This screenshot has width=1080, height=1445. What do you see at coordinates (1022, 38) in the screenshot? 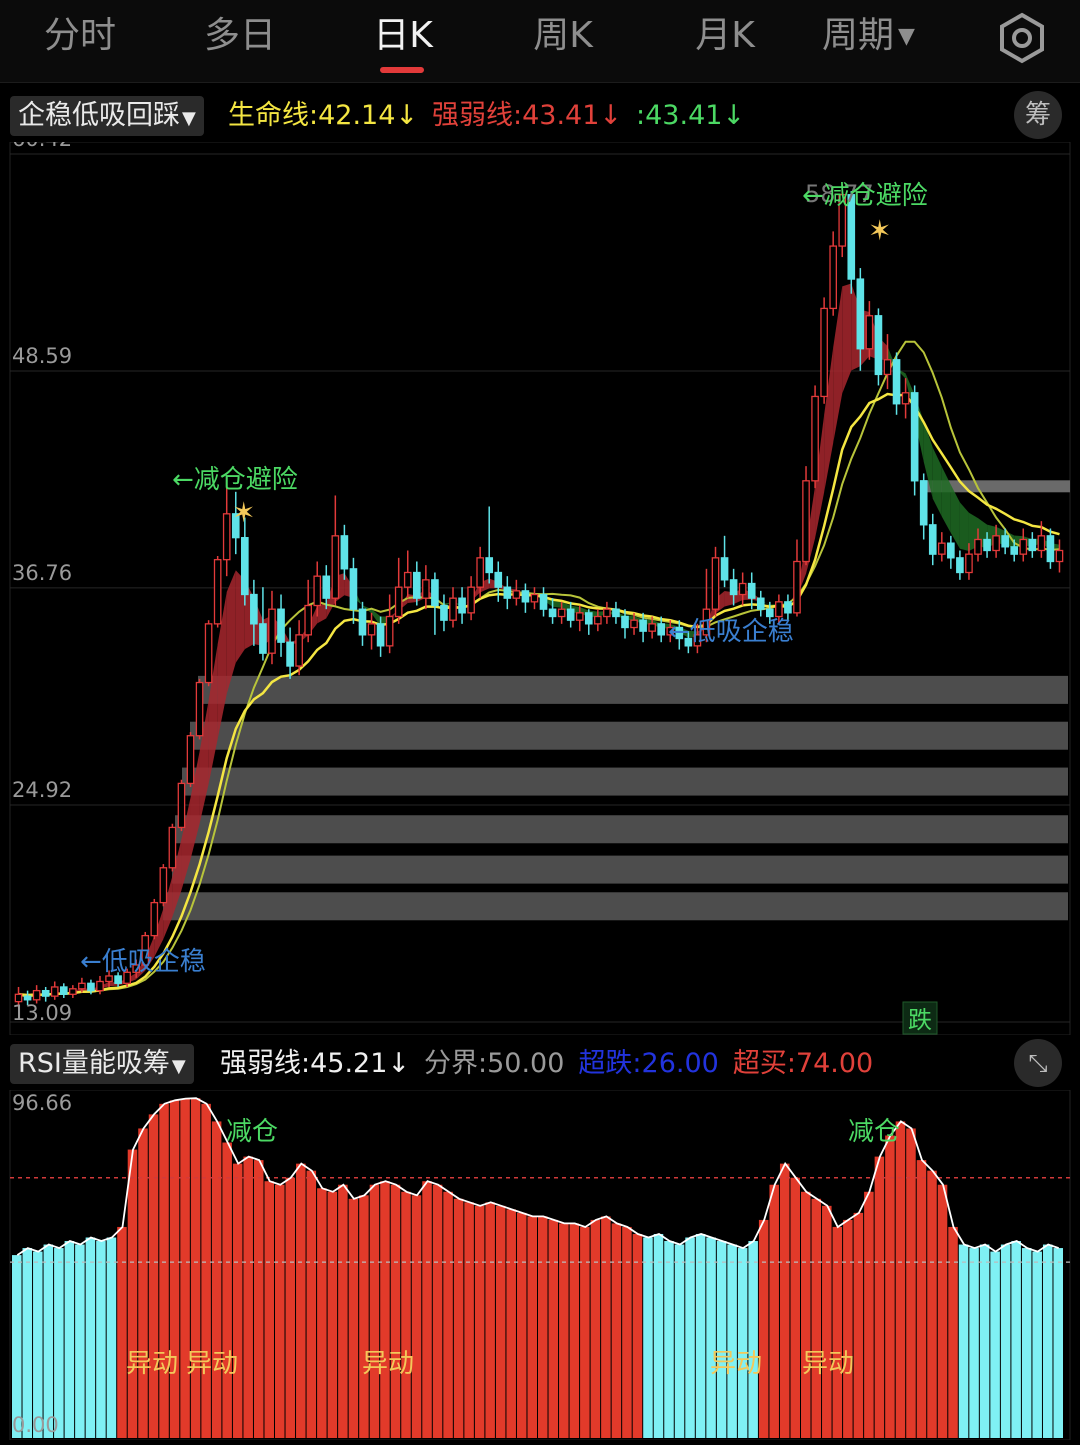
I see `settings-hexagon-icon` at bounding box center [1022, 38].